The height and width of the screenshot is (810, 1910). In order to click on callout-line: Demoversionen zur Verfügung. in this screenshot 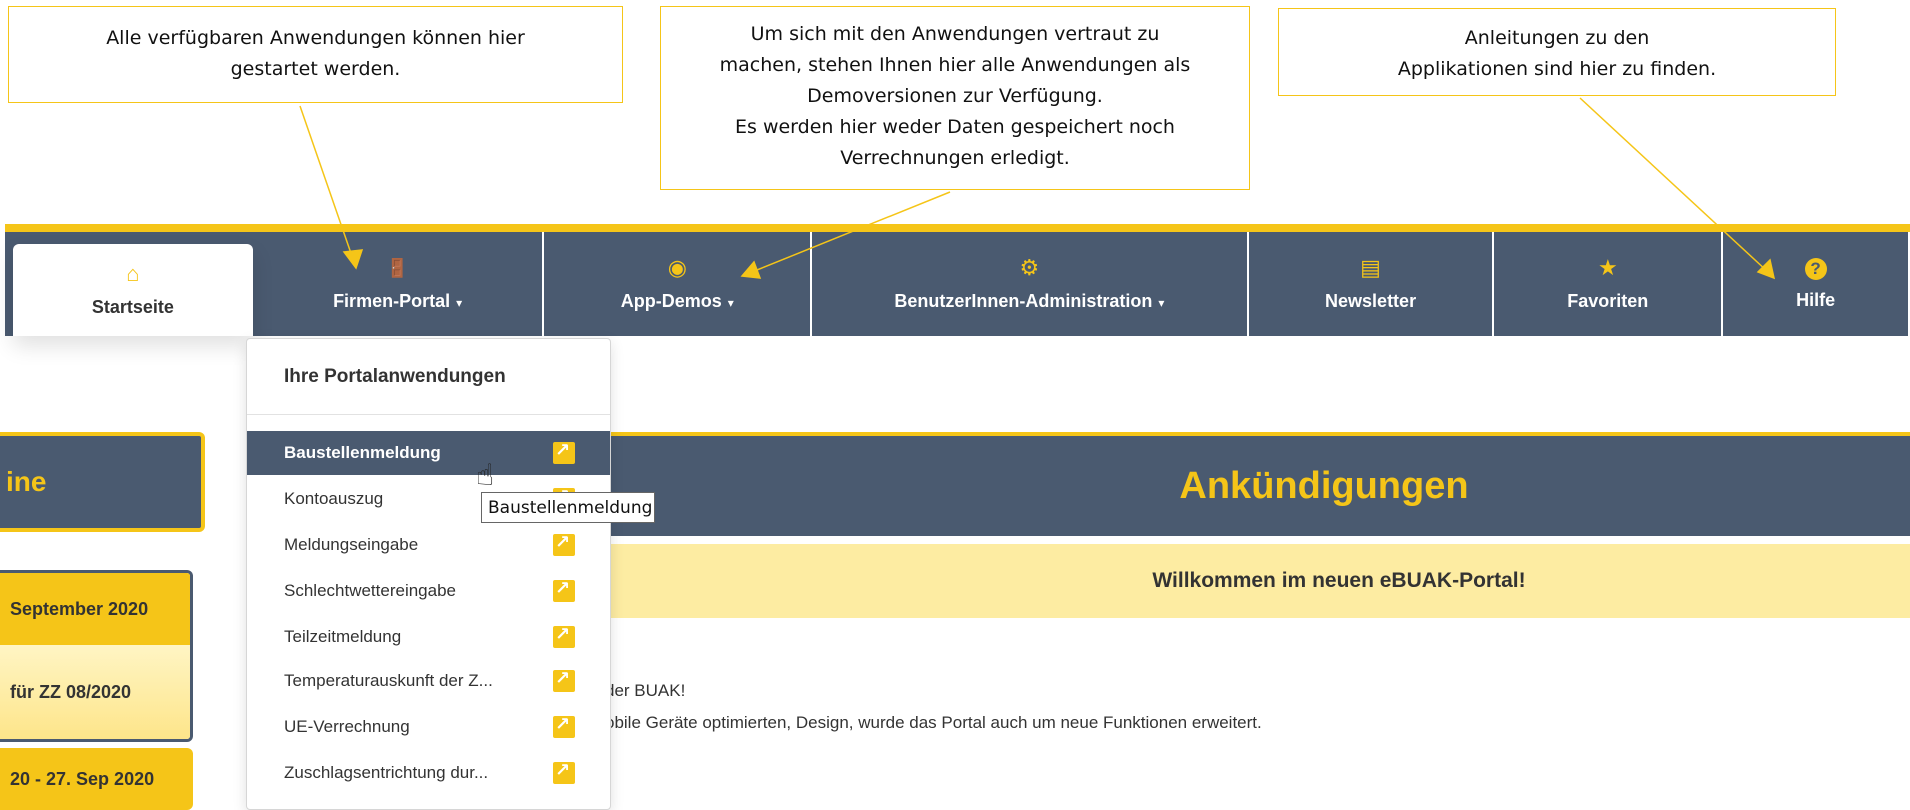, I will do `click(955, 96)`.